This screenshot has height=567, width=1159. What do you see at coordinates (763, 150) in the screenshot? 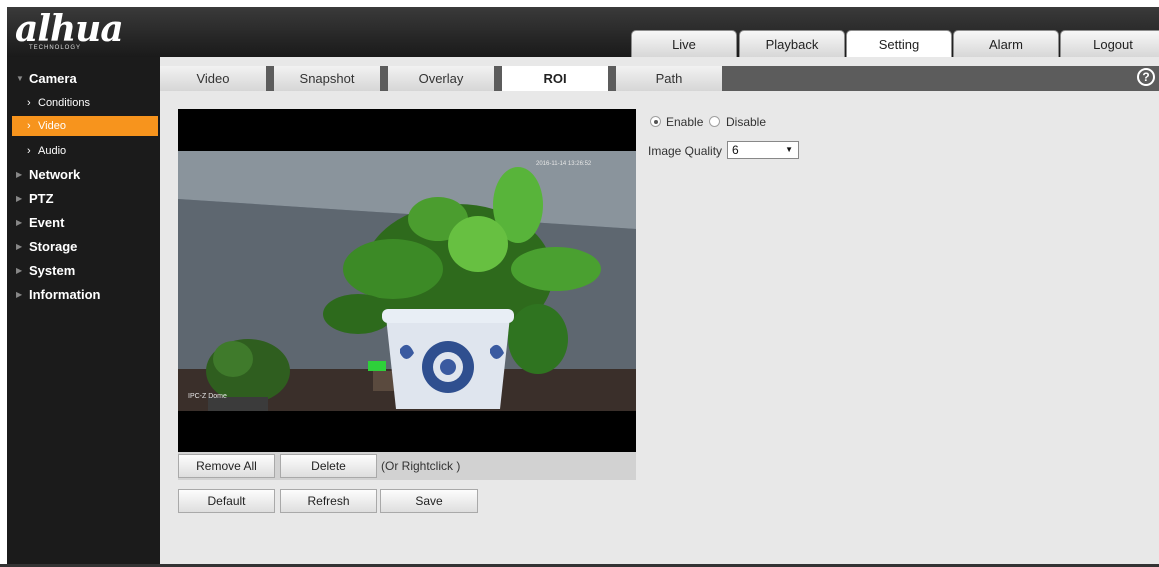
I see `image-quality-select: 6 ▼` at bounding box center [763, 150].